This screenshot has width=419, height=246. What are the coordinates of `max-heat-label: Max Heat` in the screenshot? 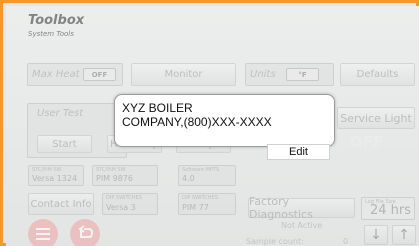 It's located at (56, 74).